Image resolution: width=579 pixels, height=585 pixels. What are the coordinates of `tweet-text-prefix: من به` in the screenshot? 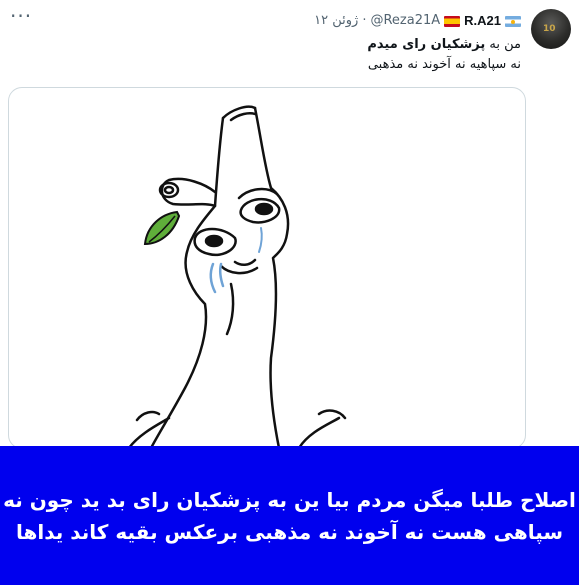 It's located at (505, 44).